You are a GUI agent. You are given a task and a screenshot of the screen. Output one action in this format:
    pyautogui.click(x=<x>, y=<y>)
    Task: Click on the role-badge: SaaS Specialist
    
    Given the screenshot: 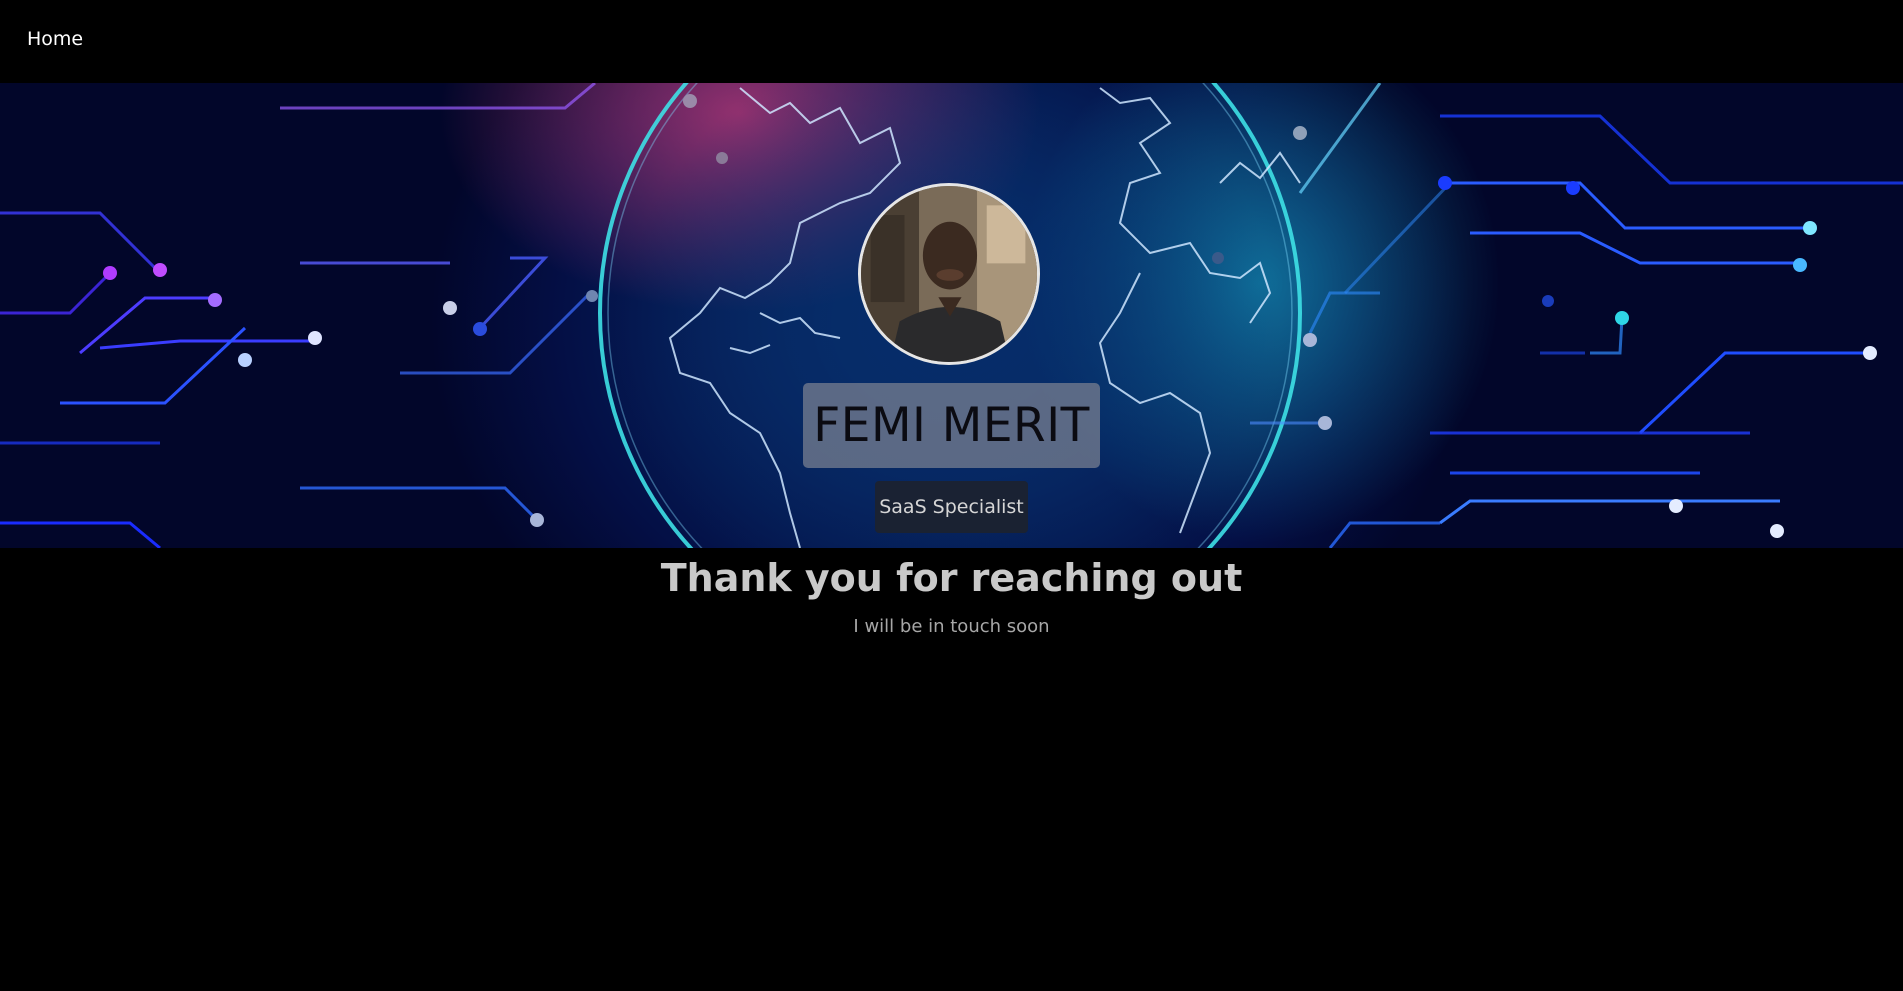 What is the action you would take?
    pyautogui.click(x=951, y=507)
    